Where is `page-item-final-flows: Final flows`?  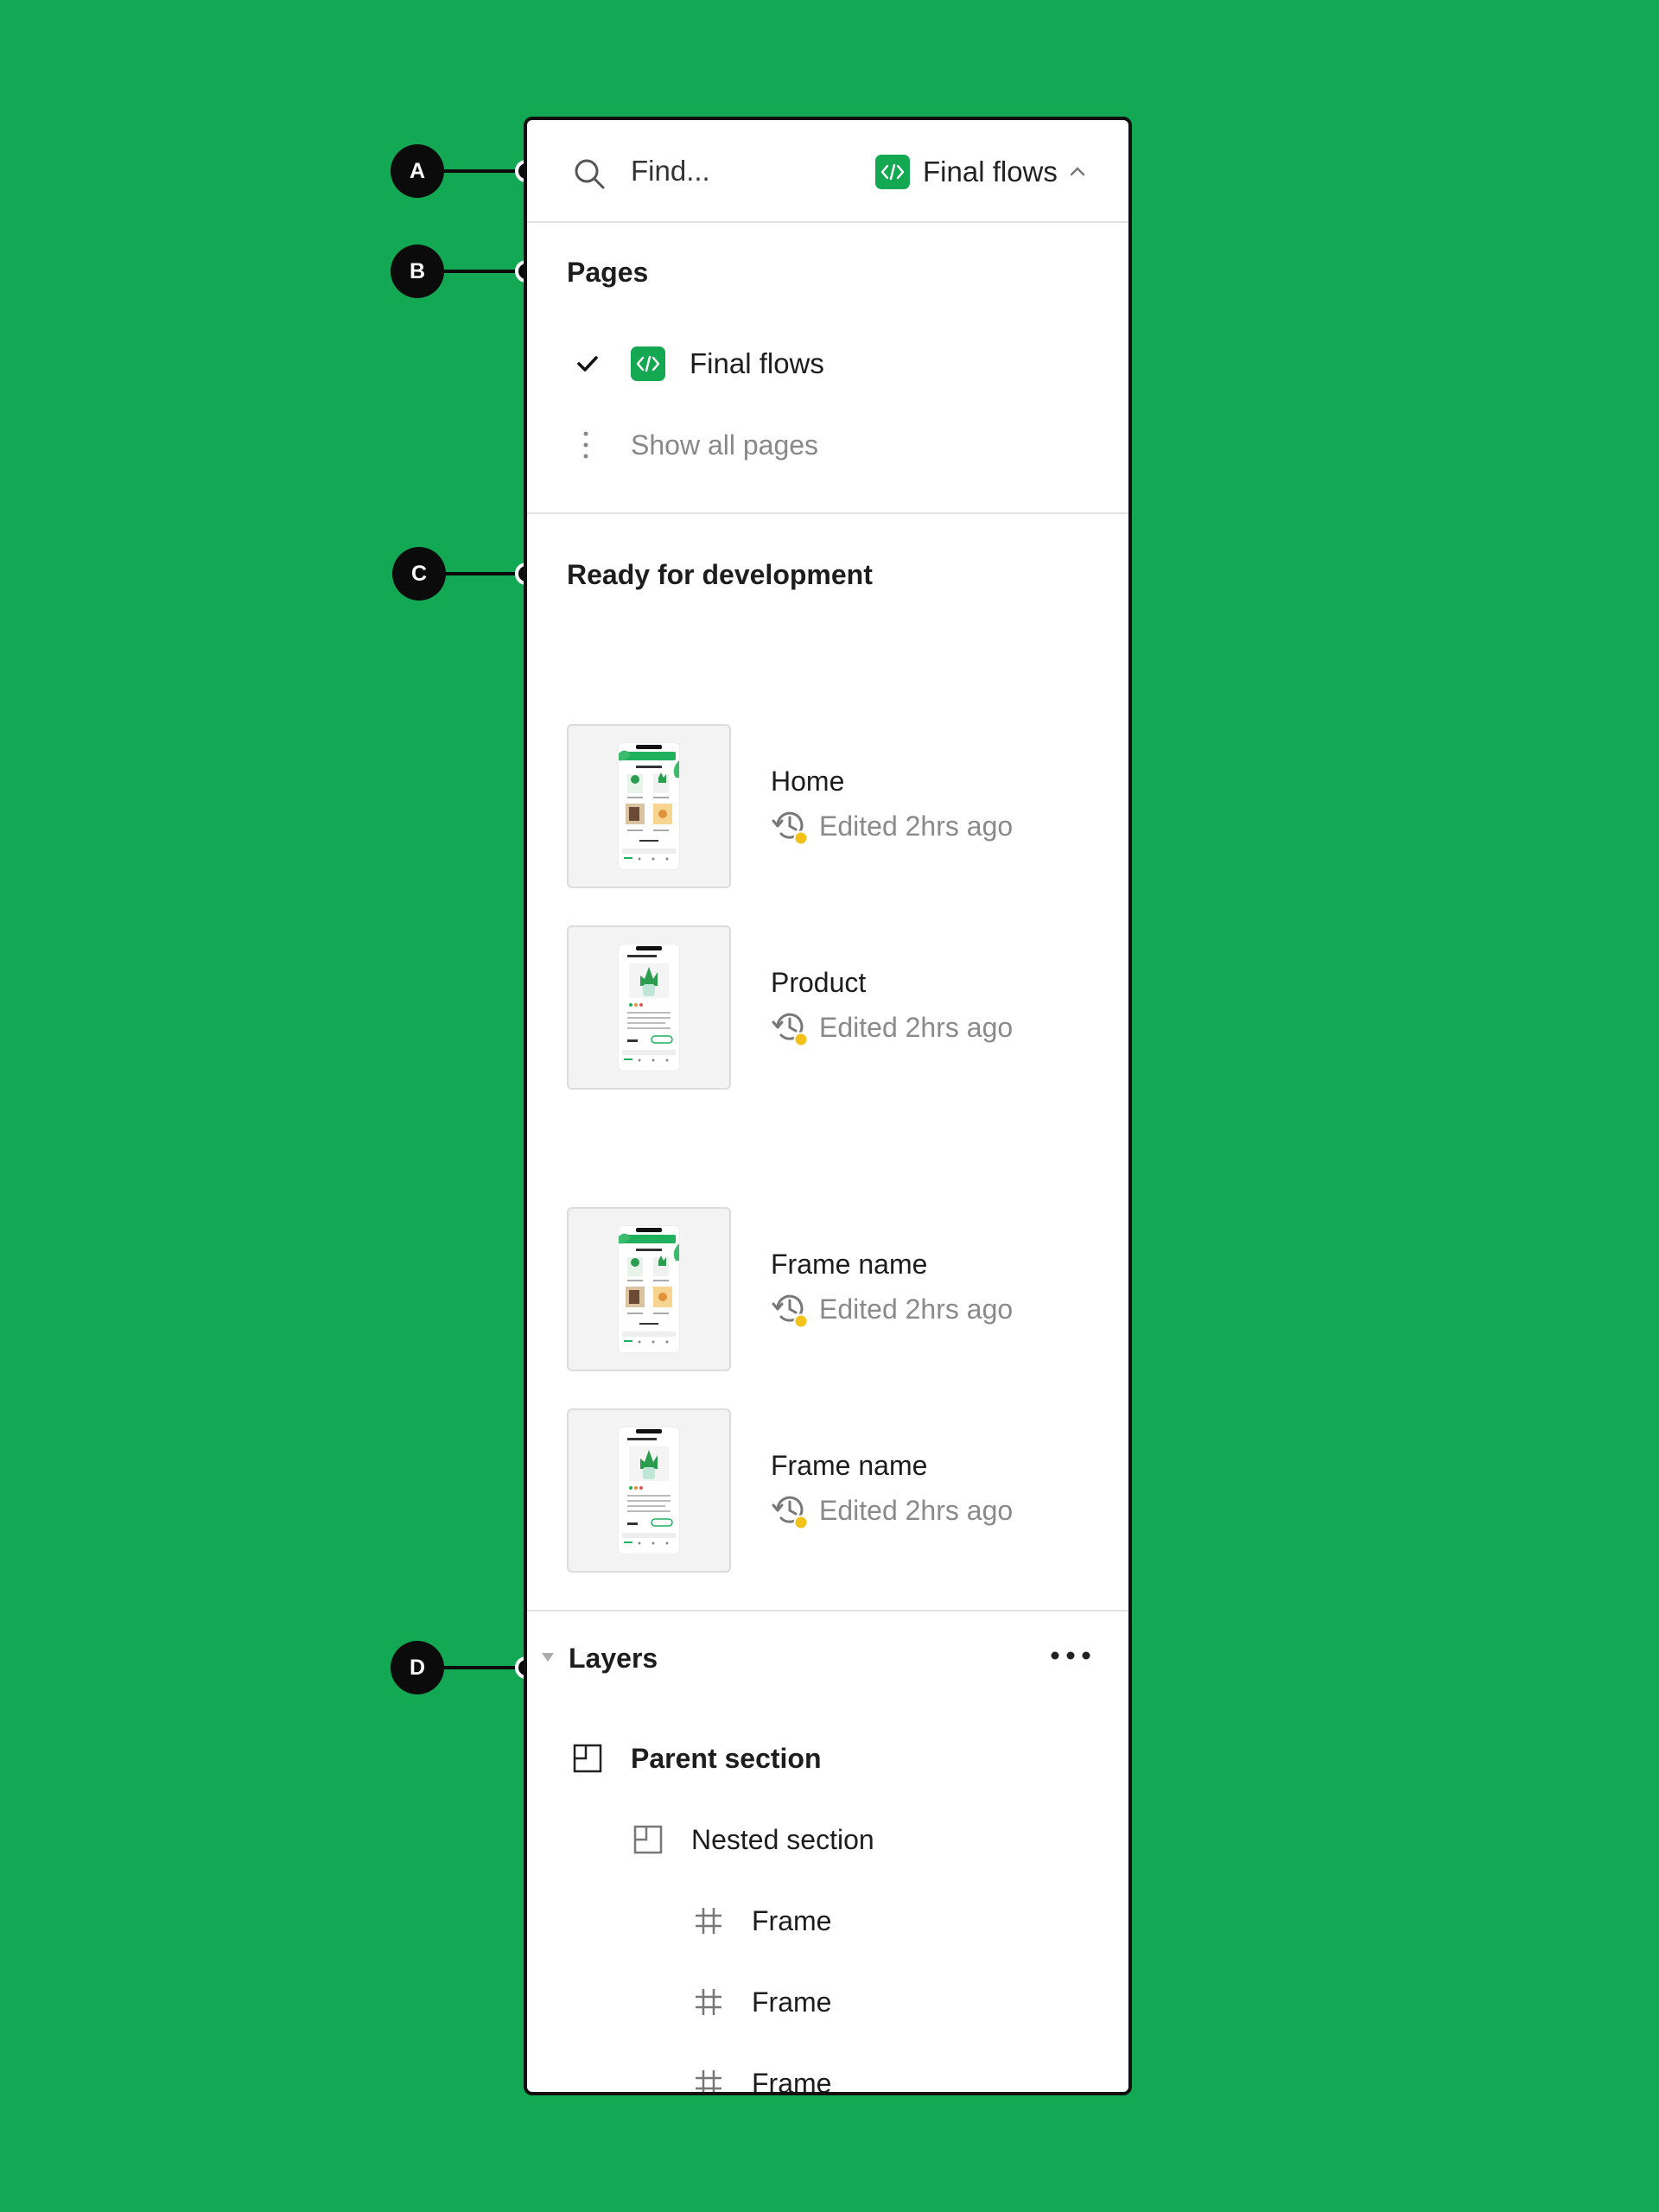
page-item-final-flows: Final flows is located at coordinates (827, 364).